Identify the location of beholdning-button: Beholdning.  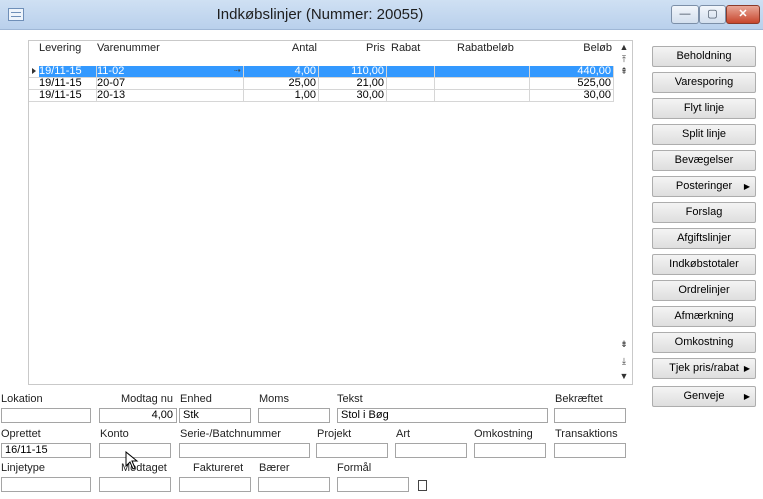
(704, 56).